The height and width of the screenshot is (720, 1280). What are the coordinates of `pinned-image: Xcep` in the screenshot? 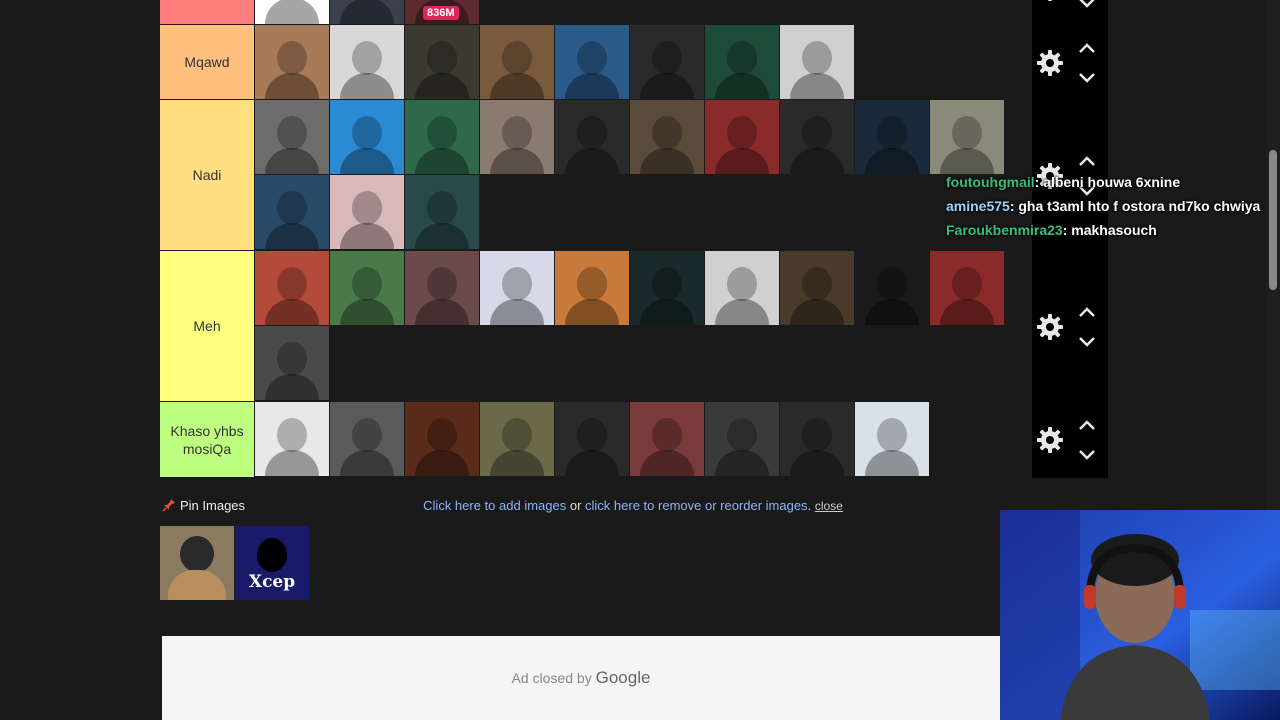 It's located at (272, 563).